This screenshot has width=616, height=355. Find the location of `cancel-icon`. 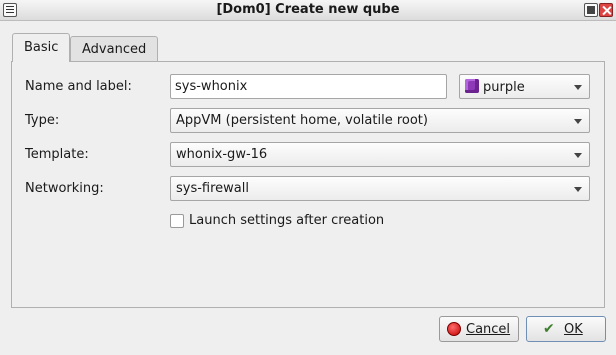

cancel-icon is located at coordinates (454, 329).